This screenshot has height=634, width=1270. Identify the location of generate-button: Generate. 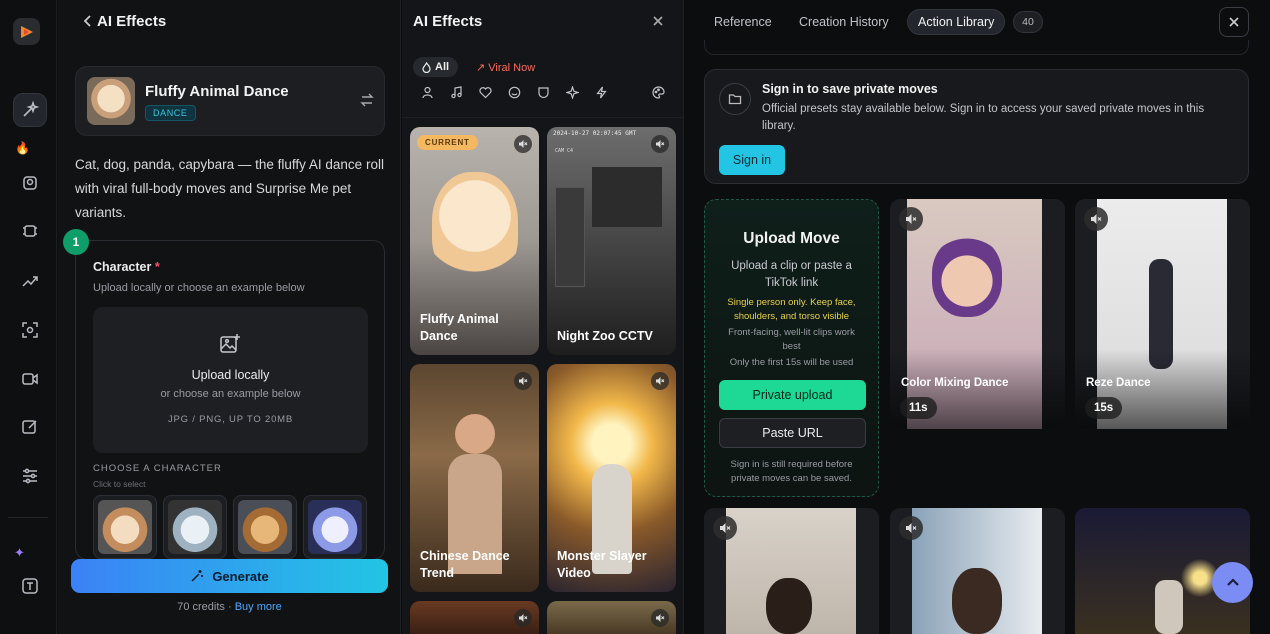
(229, 576).